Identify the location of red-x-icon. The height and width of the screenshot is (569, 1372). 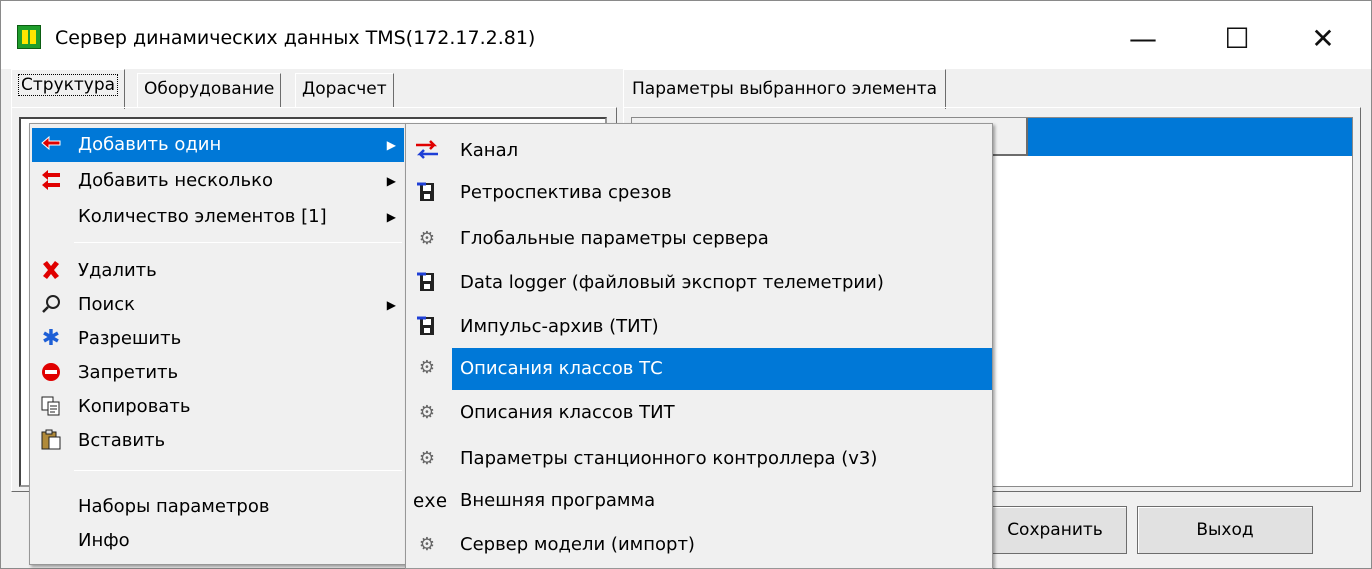
(51, 271).